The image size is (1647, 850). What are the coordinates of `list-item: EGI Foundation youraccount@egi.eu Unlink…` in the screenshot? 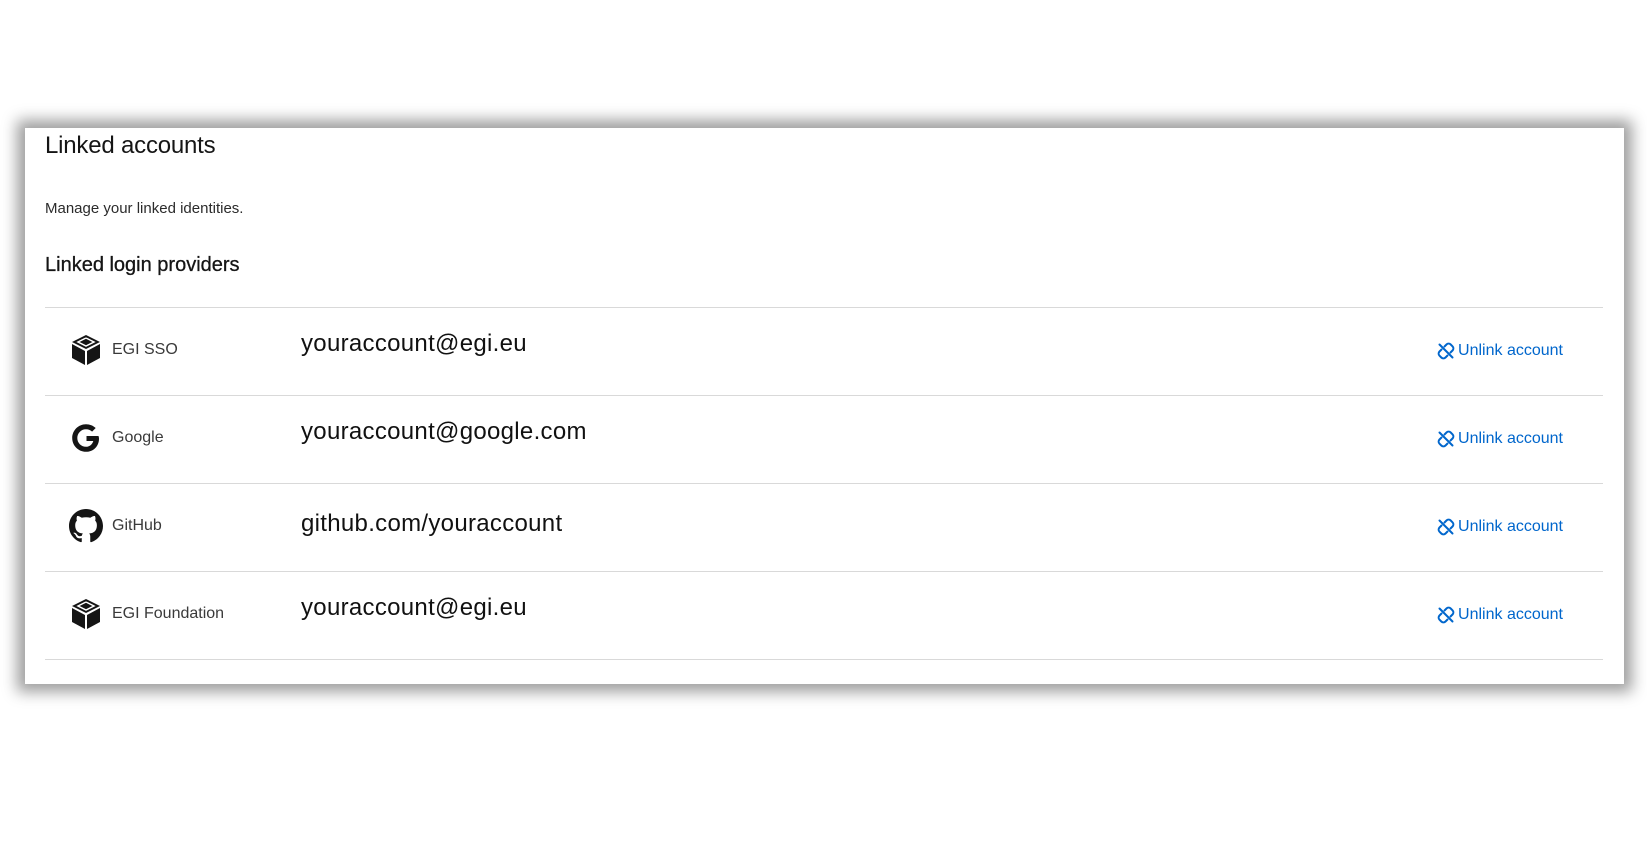 It's located at (824, 616).